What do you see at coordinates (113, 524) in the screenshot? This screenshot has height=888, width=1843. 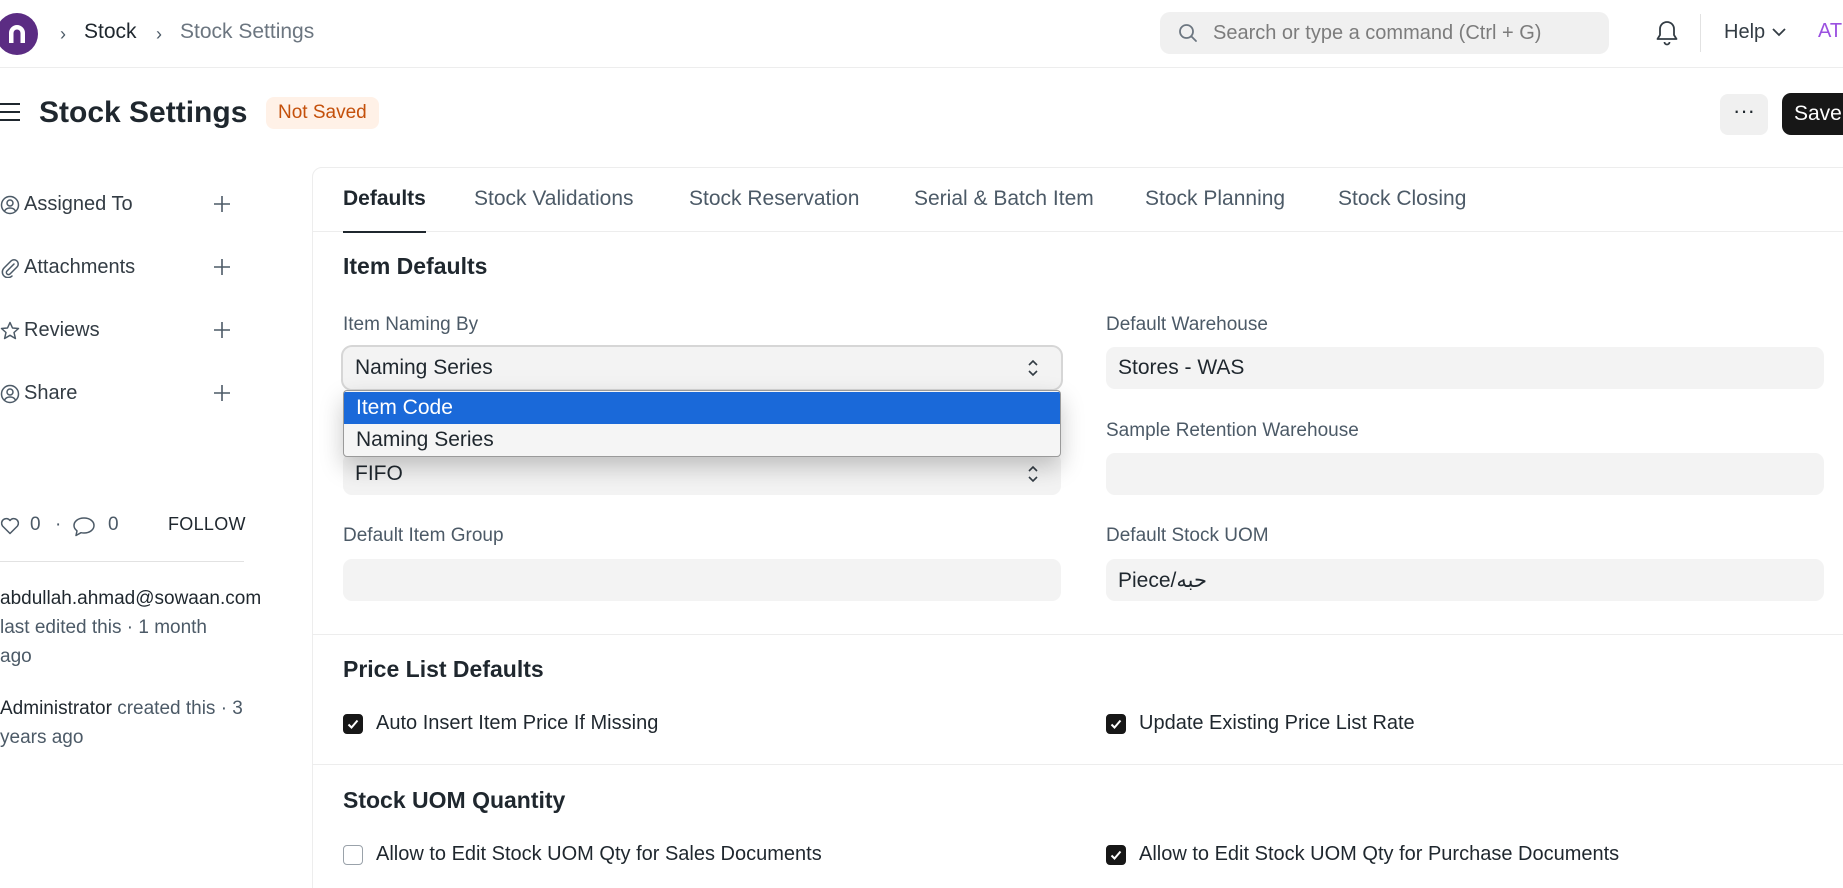 I see `comments-count: 0` at bounding box center [113, 524].